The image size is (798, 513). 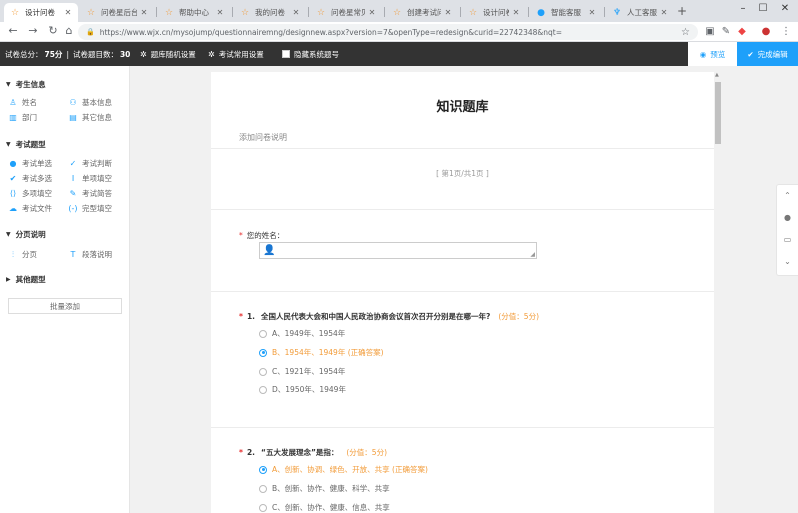 I want to click on minimize-icon: –, so click(x=743, y=8).